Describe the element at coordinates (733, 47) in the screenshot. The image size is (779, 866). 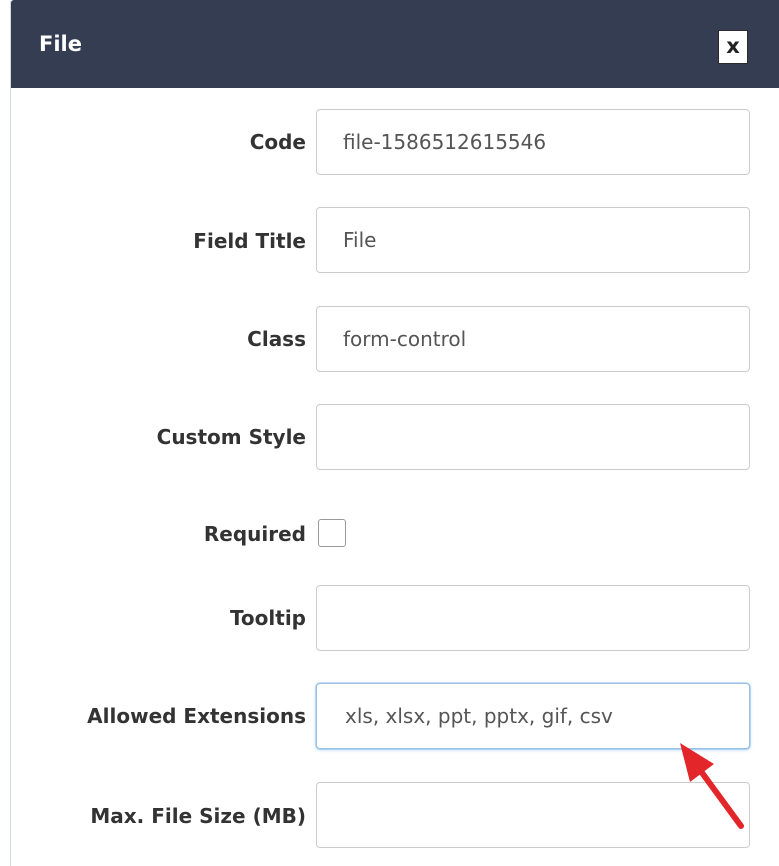
I see `close-button: x` at that location.